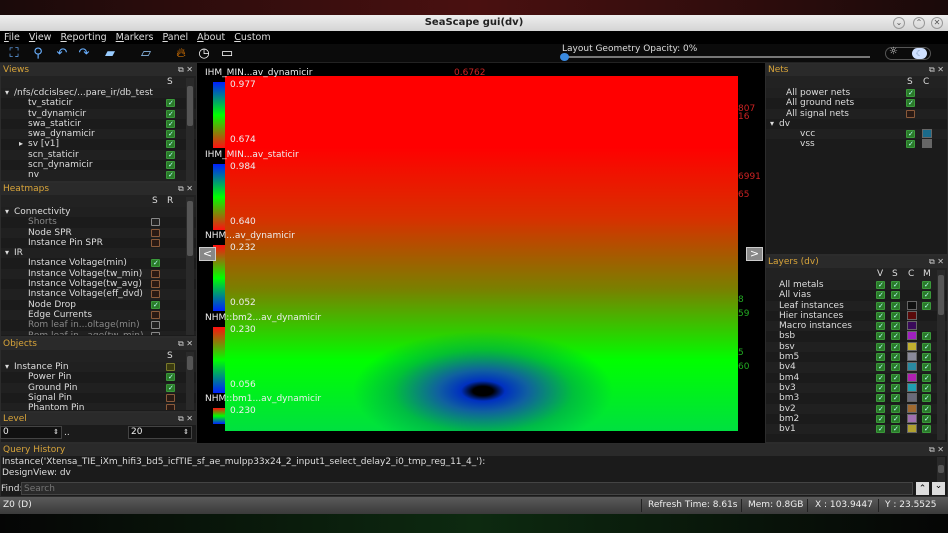 The image size is (948, 533). What do you see at coordinates (856, 103) in the screenshot?
I see `nets-item: All ground nets` at bounding box center [856, 103].